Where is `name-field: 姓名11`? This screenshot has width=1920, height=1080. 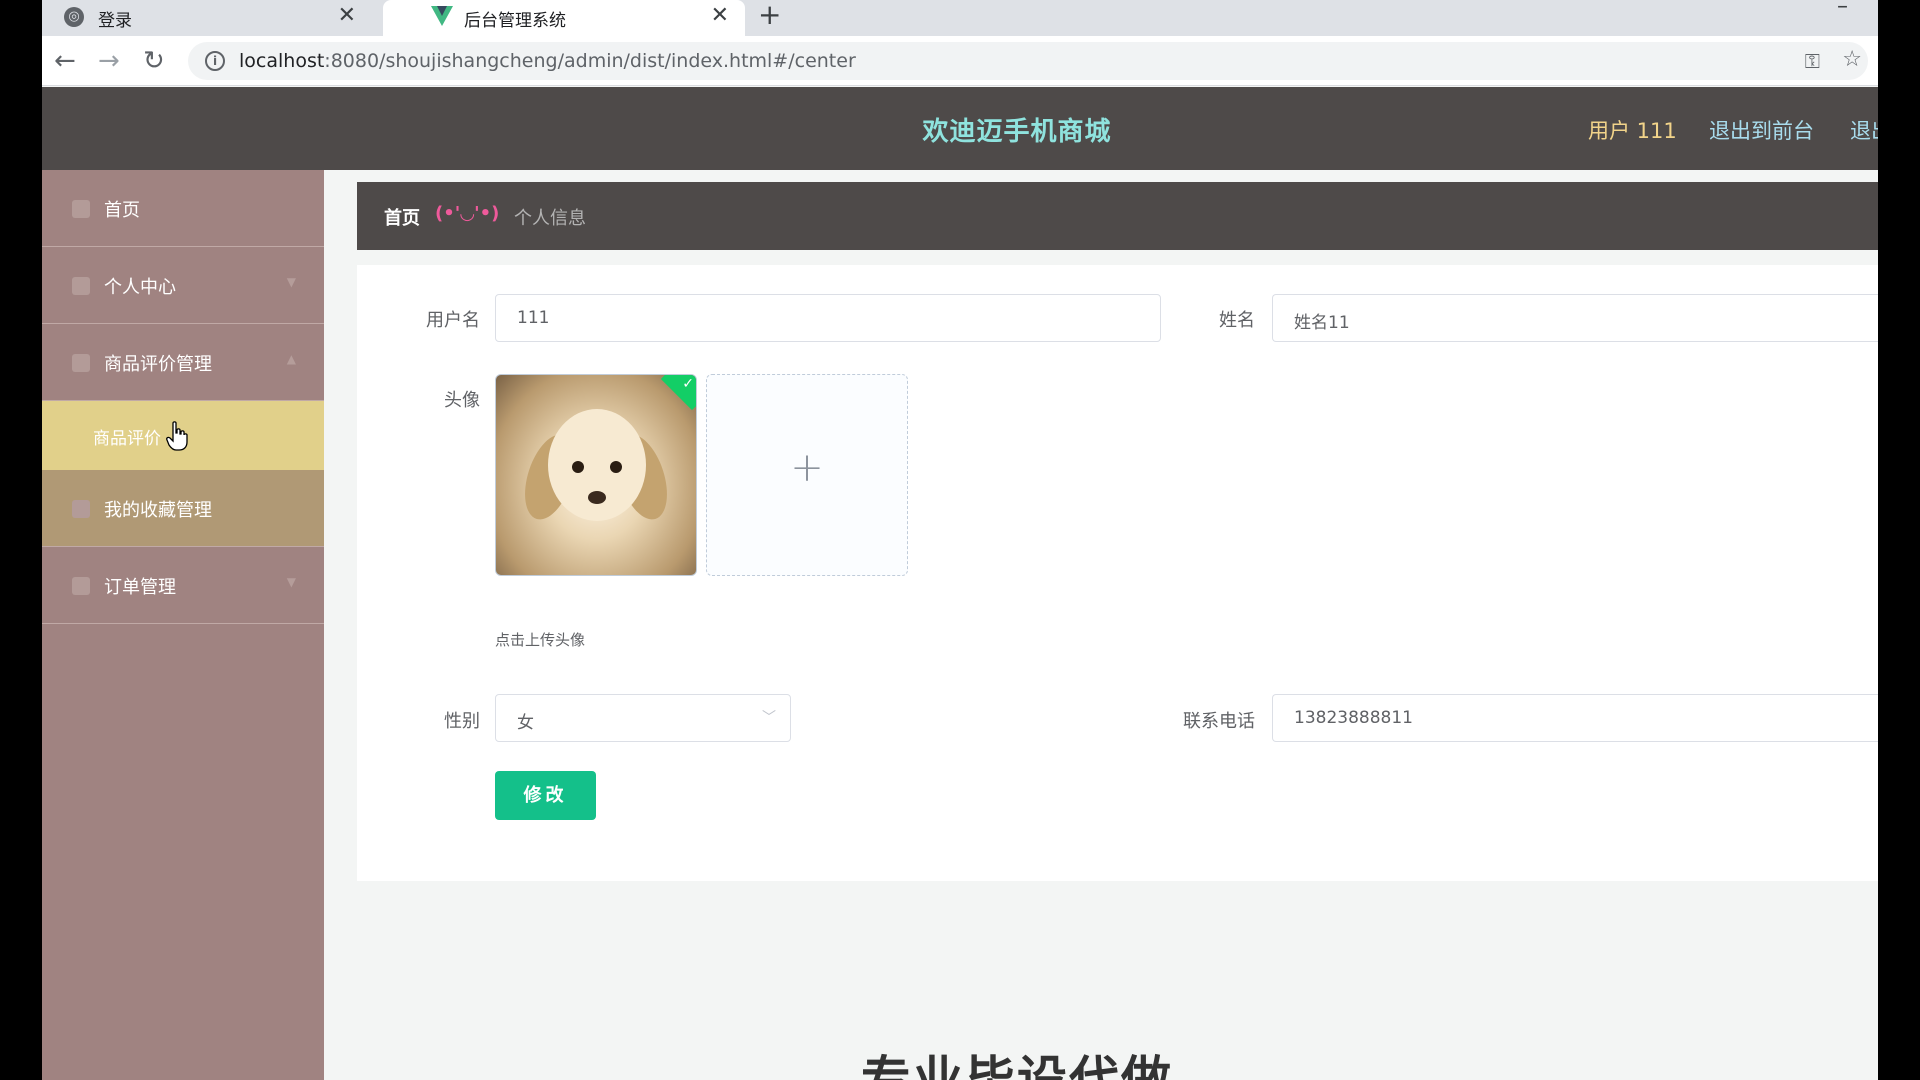
name-field: 姓名11 is located at coordinates (1575, 318).